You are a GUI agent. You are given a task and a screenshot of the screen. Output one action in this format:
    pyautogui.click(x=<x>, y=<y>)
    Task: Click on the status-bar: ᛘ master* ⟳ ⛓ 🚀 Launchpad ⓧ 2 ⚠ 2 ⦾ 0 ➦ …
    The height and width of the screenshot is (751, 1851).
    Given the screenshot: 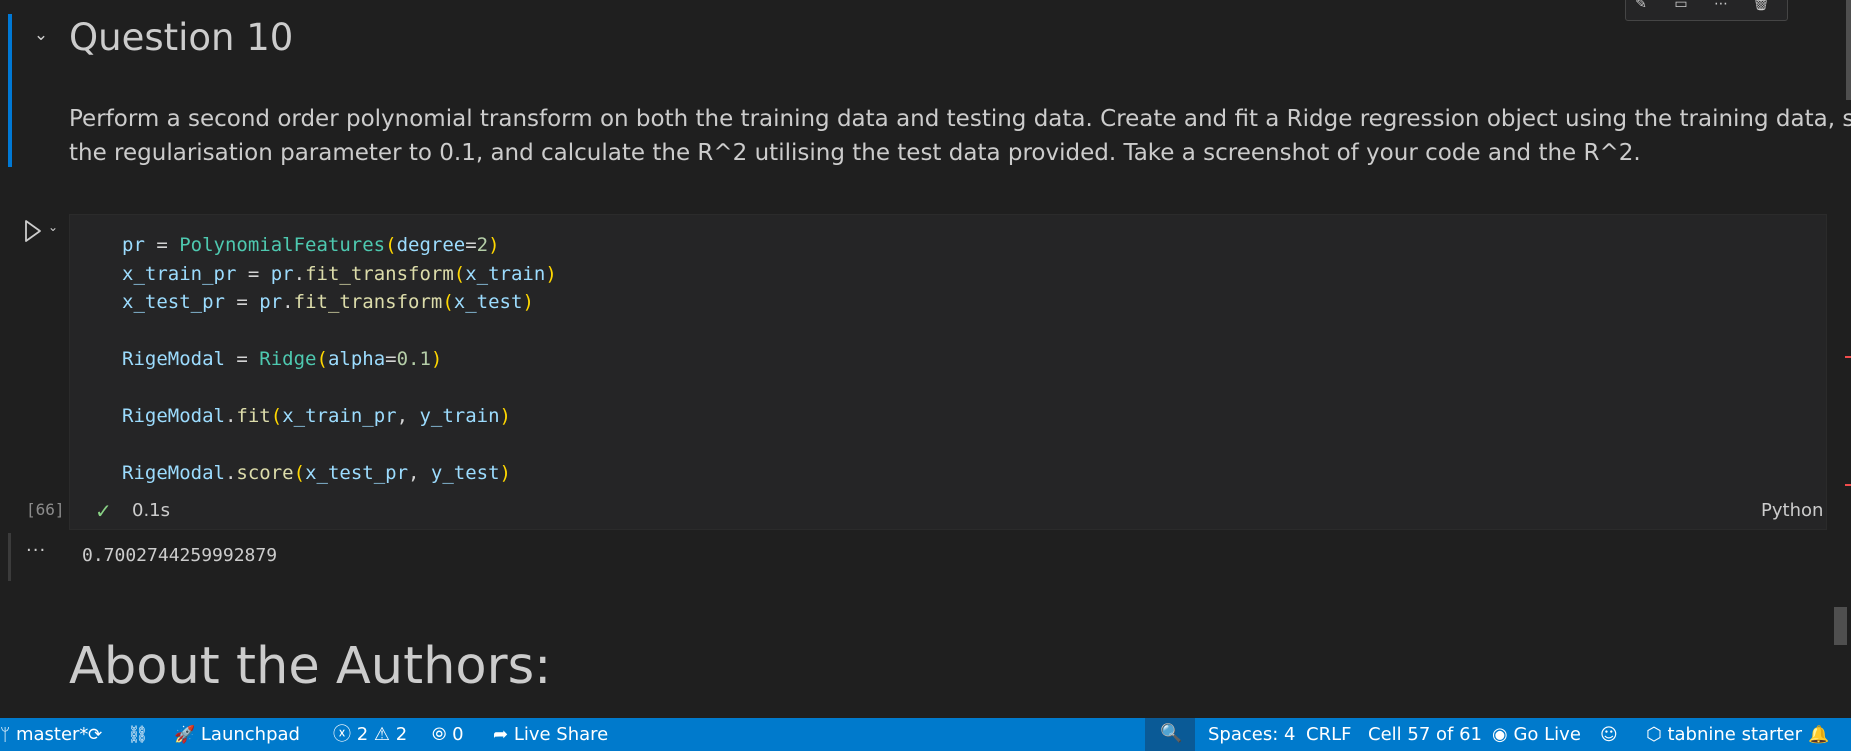 What is the action you would take?
    pyautogui.click(x=925, y=734)
    